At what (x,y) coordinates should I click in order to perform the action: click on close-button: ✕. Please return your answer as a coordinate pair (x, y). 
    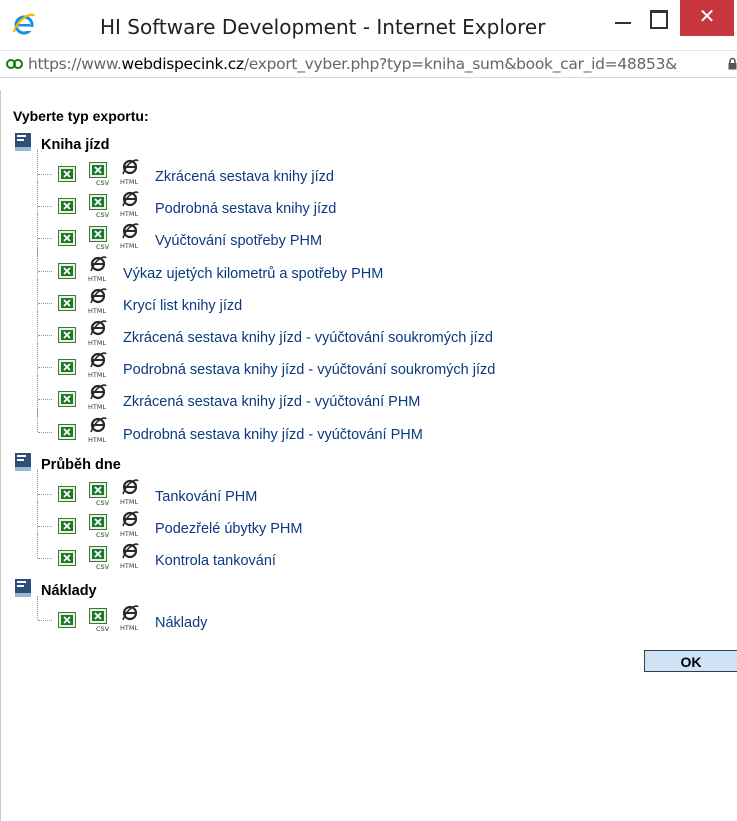
    Looking at the image, I should click on (707, 18).